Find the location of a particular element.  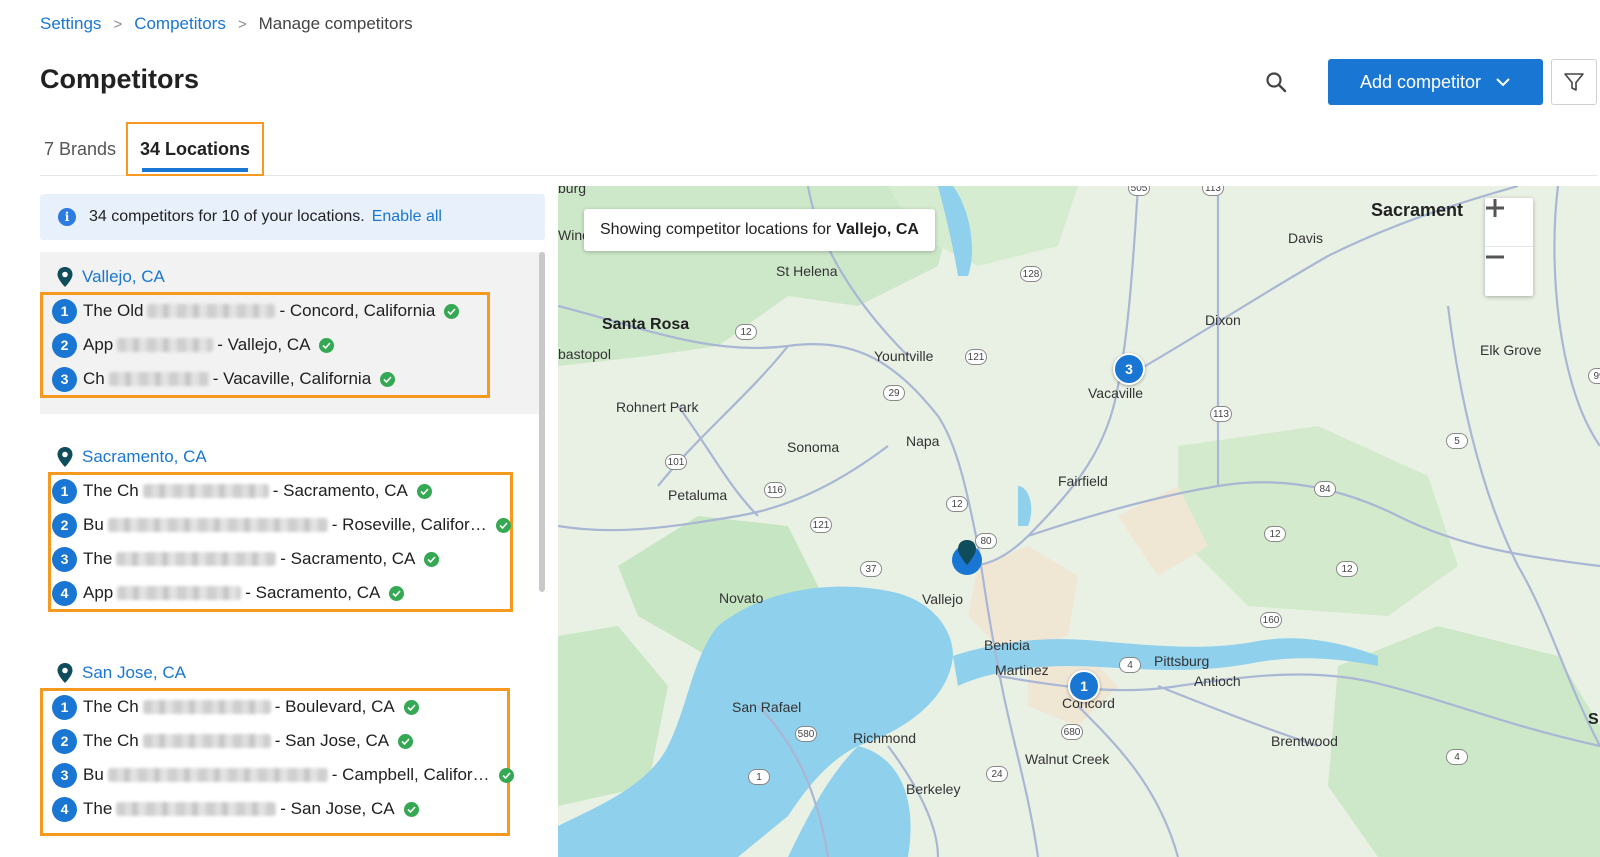

location-header: Vallejo, CA is located at coordinates (110, 277).